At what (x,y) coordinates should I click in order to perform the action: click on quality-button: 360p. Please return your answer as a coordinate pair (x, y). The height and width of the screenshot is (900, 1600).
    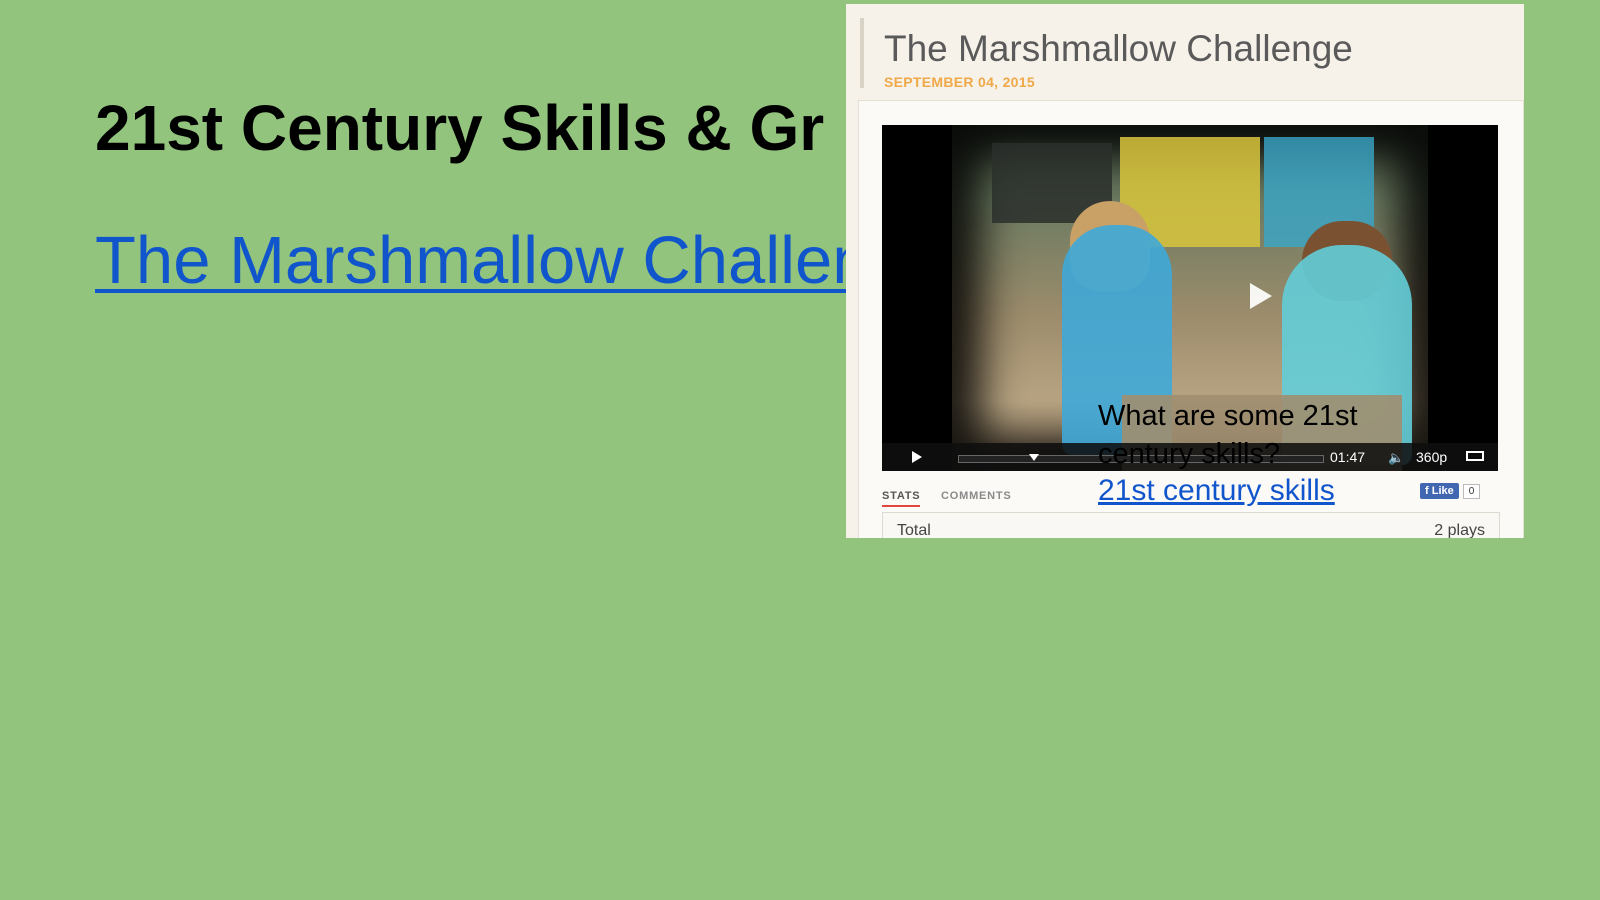
    Looking at the image, I should click on (1431, 457).